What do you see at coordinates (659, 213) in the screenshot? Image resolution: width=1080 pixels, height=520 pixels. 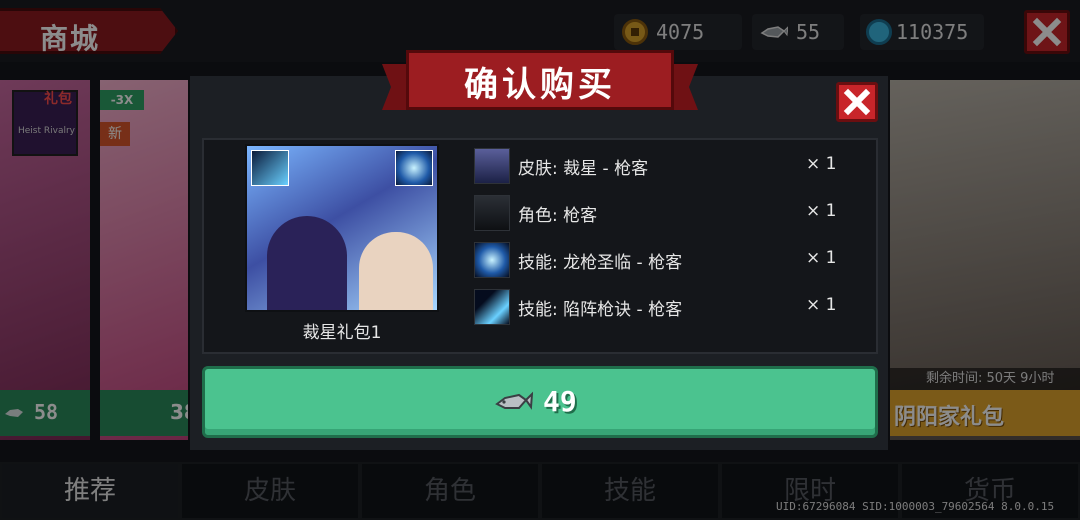 I see `list-item: 角色: 枪客 × 1` at bounding box center [659, 213].